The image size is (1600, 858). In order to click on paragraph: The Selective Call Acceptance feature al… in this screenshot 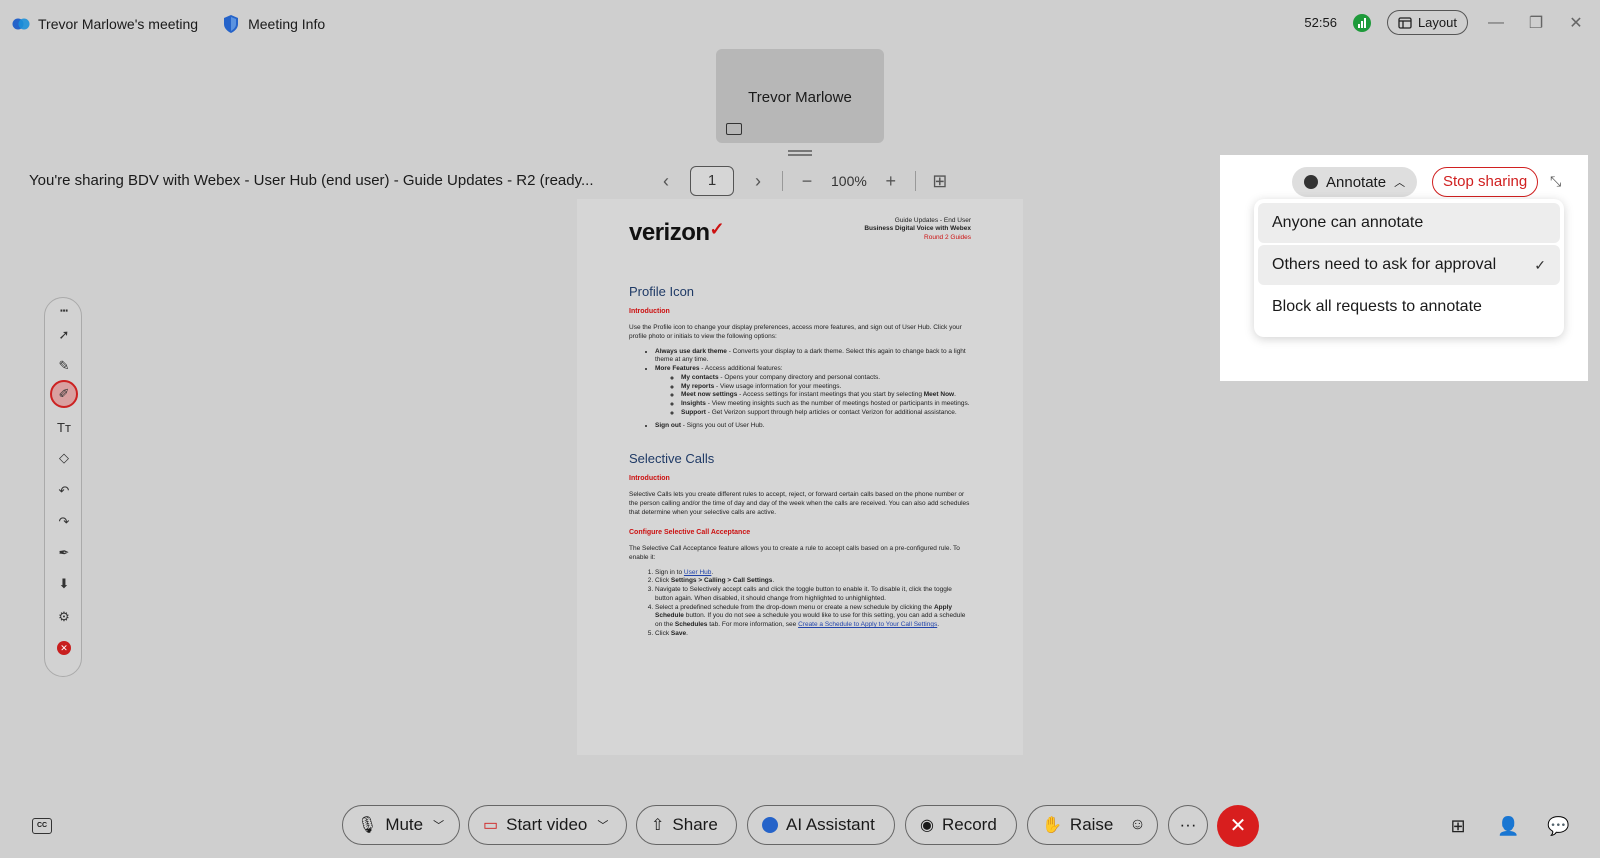, I will do `click(794, 553)`.